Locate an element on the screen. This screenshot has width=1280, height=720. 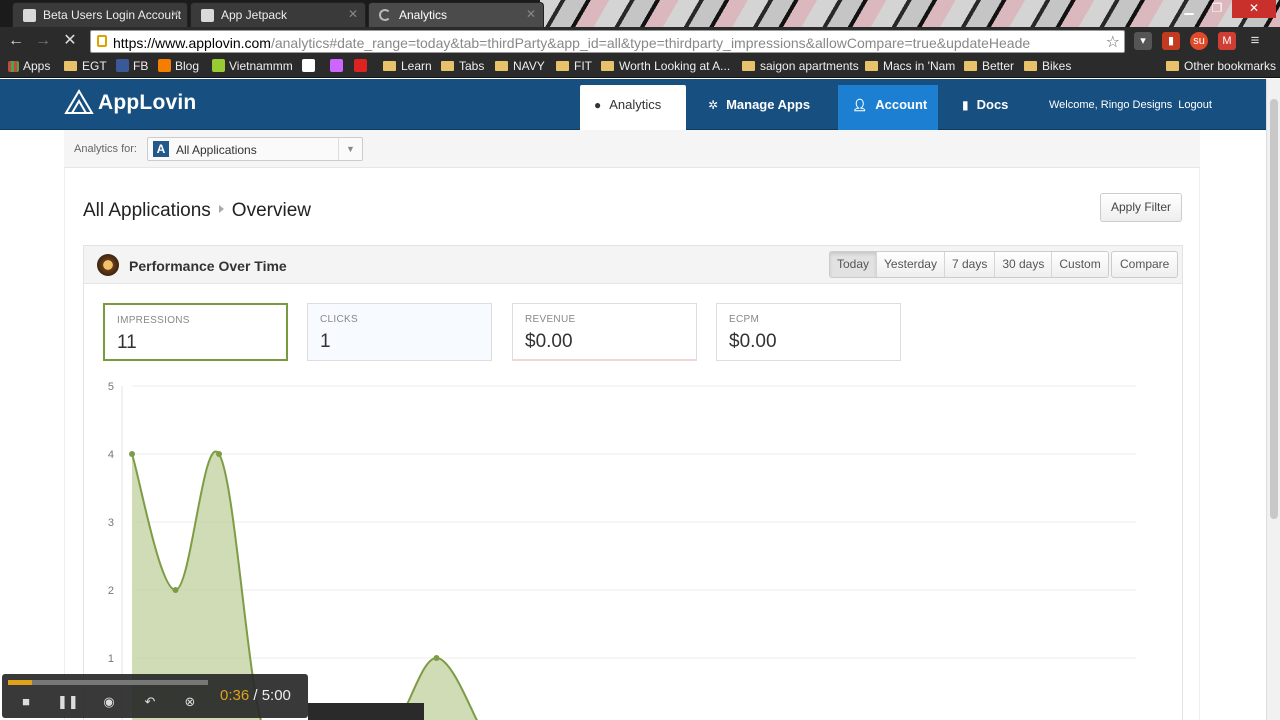
bookmark-saigon-apartments: saigon apartments is located at coordinates (800, 66).